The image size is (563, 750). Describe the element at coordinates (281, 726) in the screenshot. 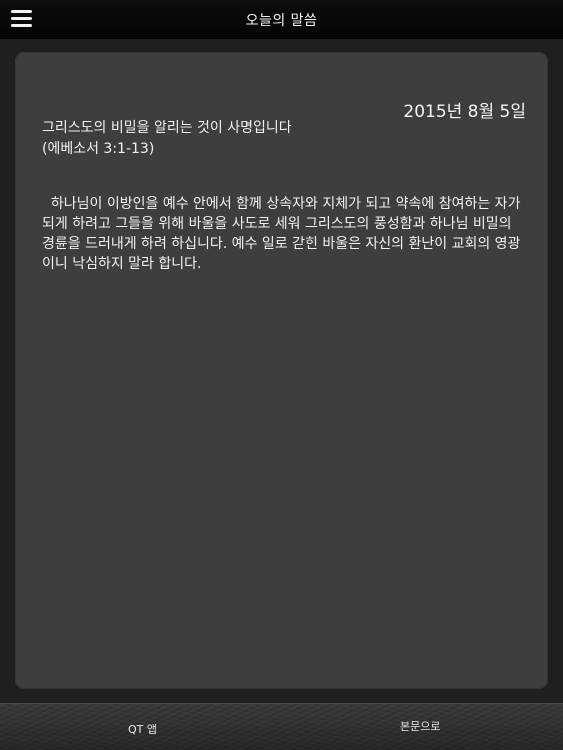

I see `bottom-tab-bar: QT 앱 본문으로` at that location.